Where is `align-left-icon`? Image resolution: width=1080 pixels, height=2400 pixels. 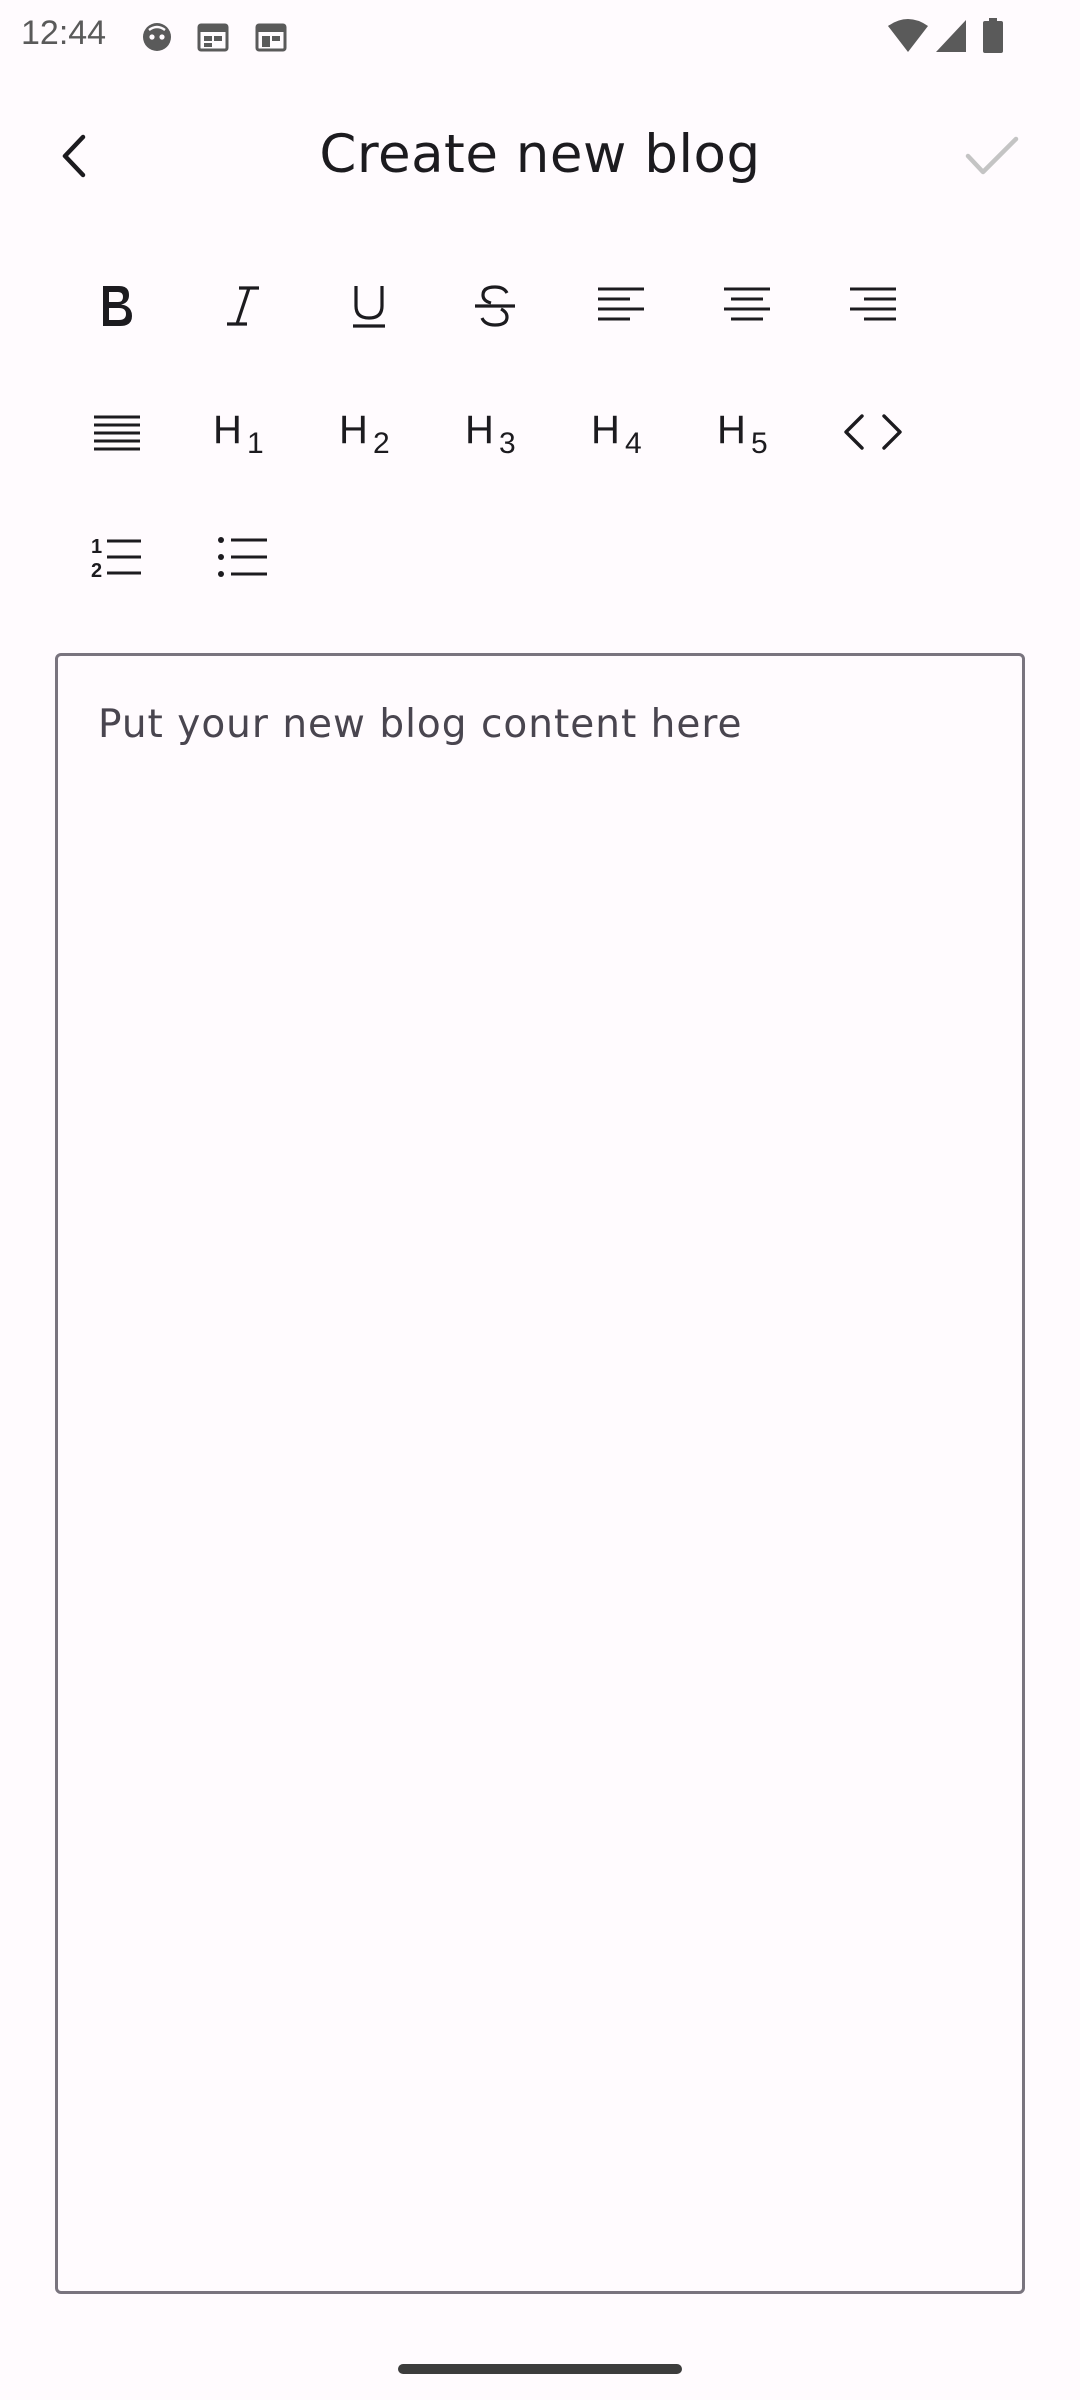
align-left-icon is located at coordinates (621, 306).